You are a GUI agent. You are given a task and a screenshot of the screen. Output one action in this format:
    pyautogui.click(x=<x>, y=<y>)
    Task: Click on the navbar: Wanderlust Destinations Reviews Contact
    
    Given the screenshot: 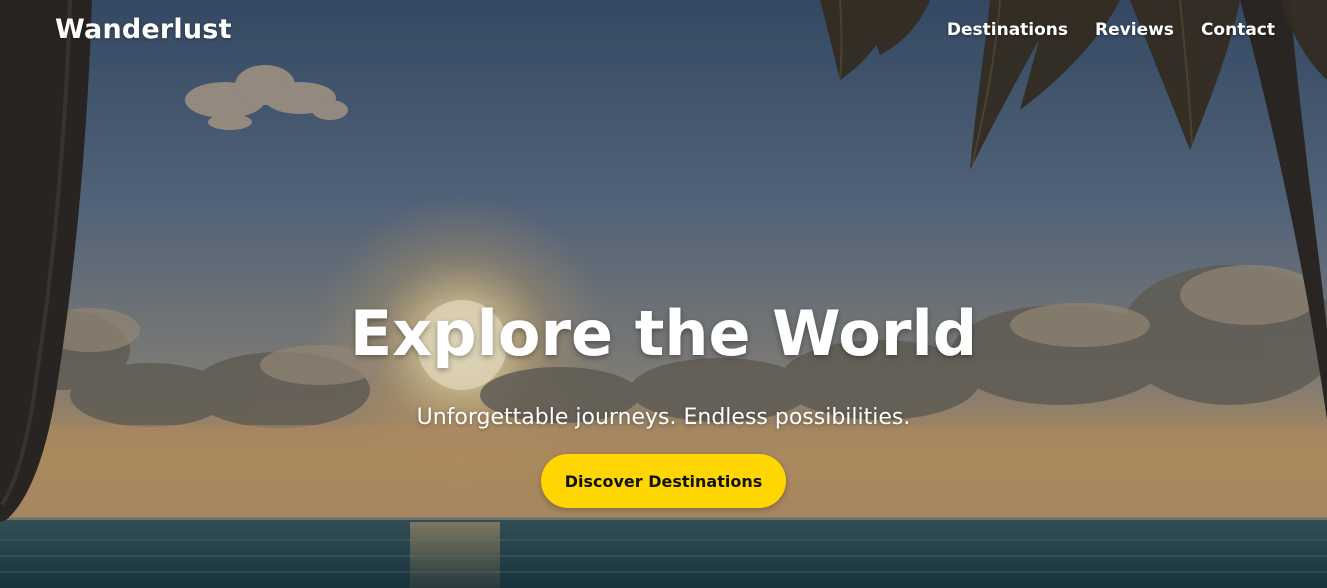 What is the action you would take?
    pyautogui.click(x=663, y=32)
    